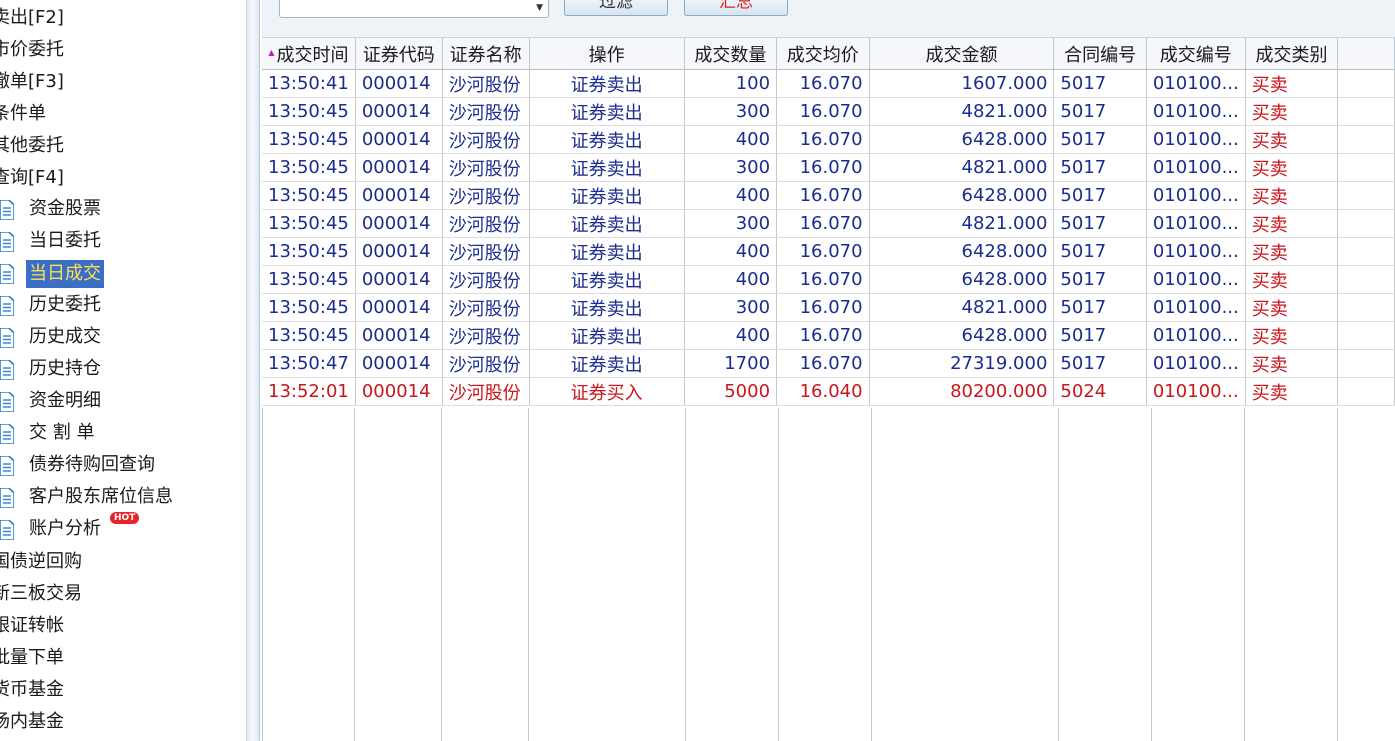  What do you see at coordinates (616, 8) in the screenshot?
I see `filter-button: 过滤` at bounding box center [616, 8].